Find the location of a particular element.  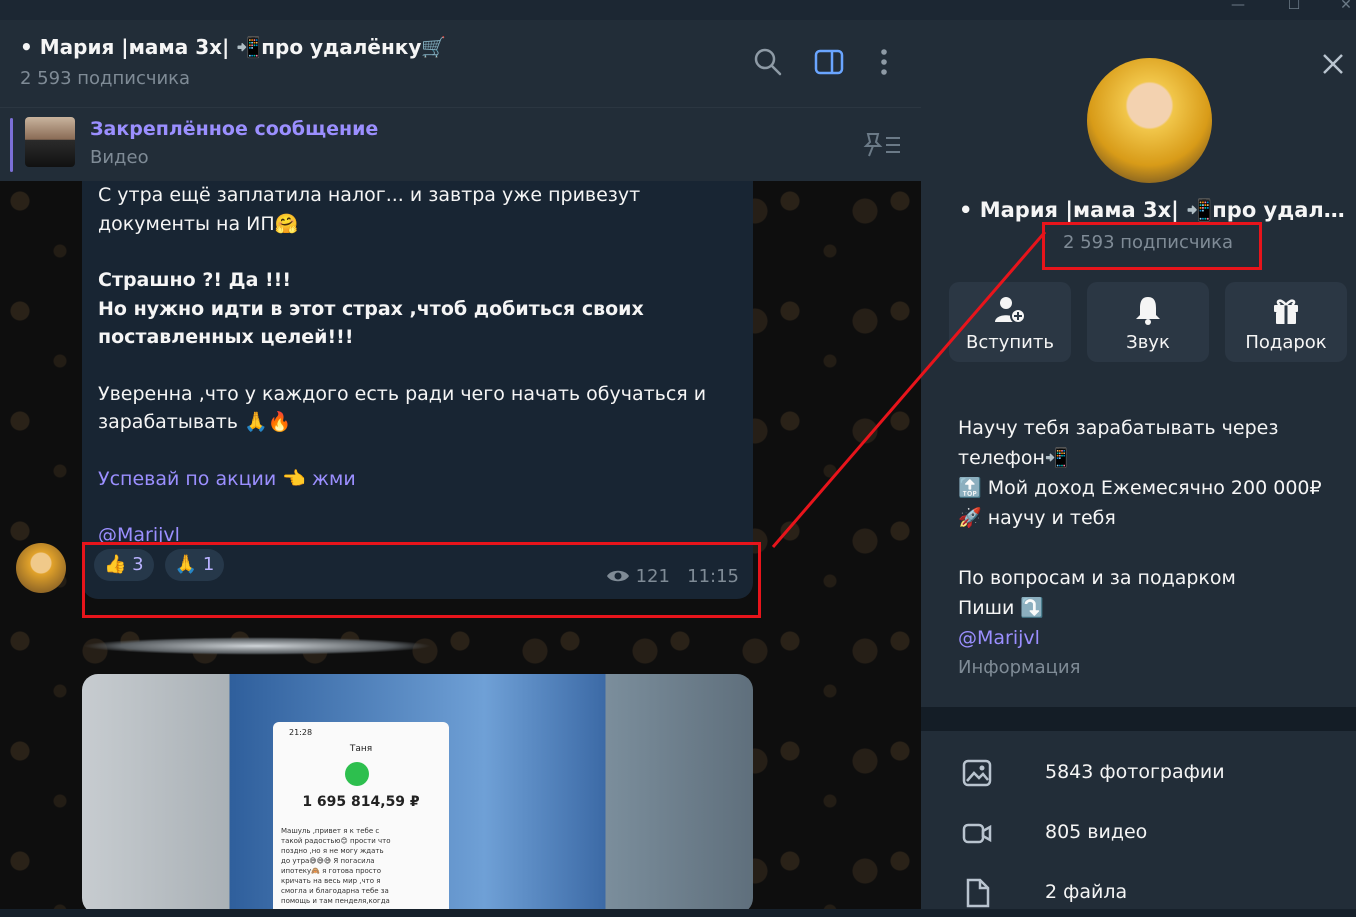

files-count: 2 файла is located at coordinates (1086, 892).